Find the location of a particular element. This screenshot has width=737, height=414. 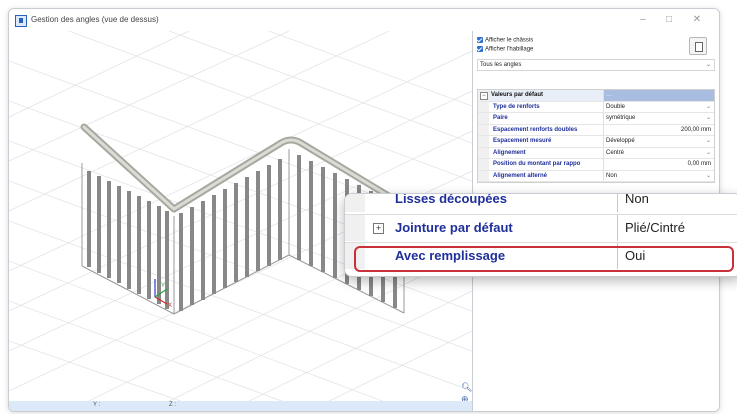

property-row: Position du montant par rappo 0,00 mm is located at coordinates (596, 165).